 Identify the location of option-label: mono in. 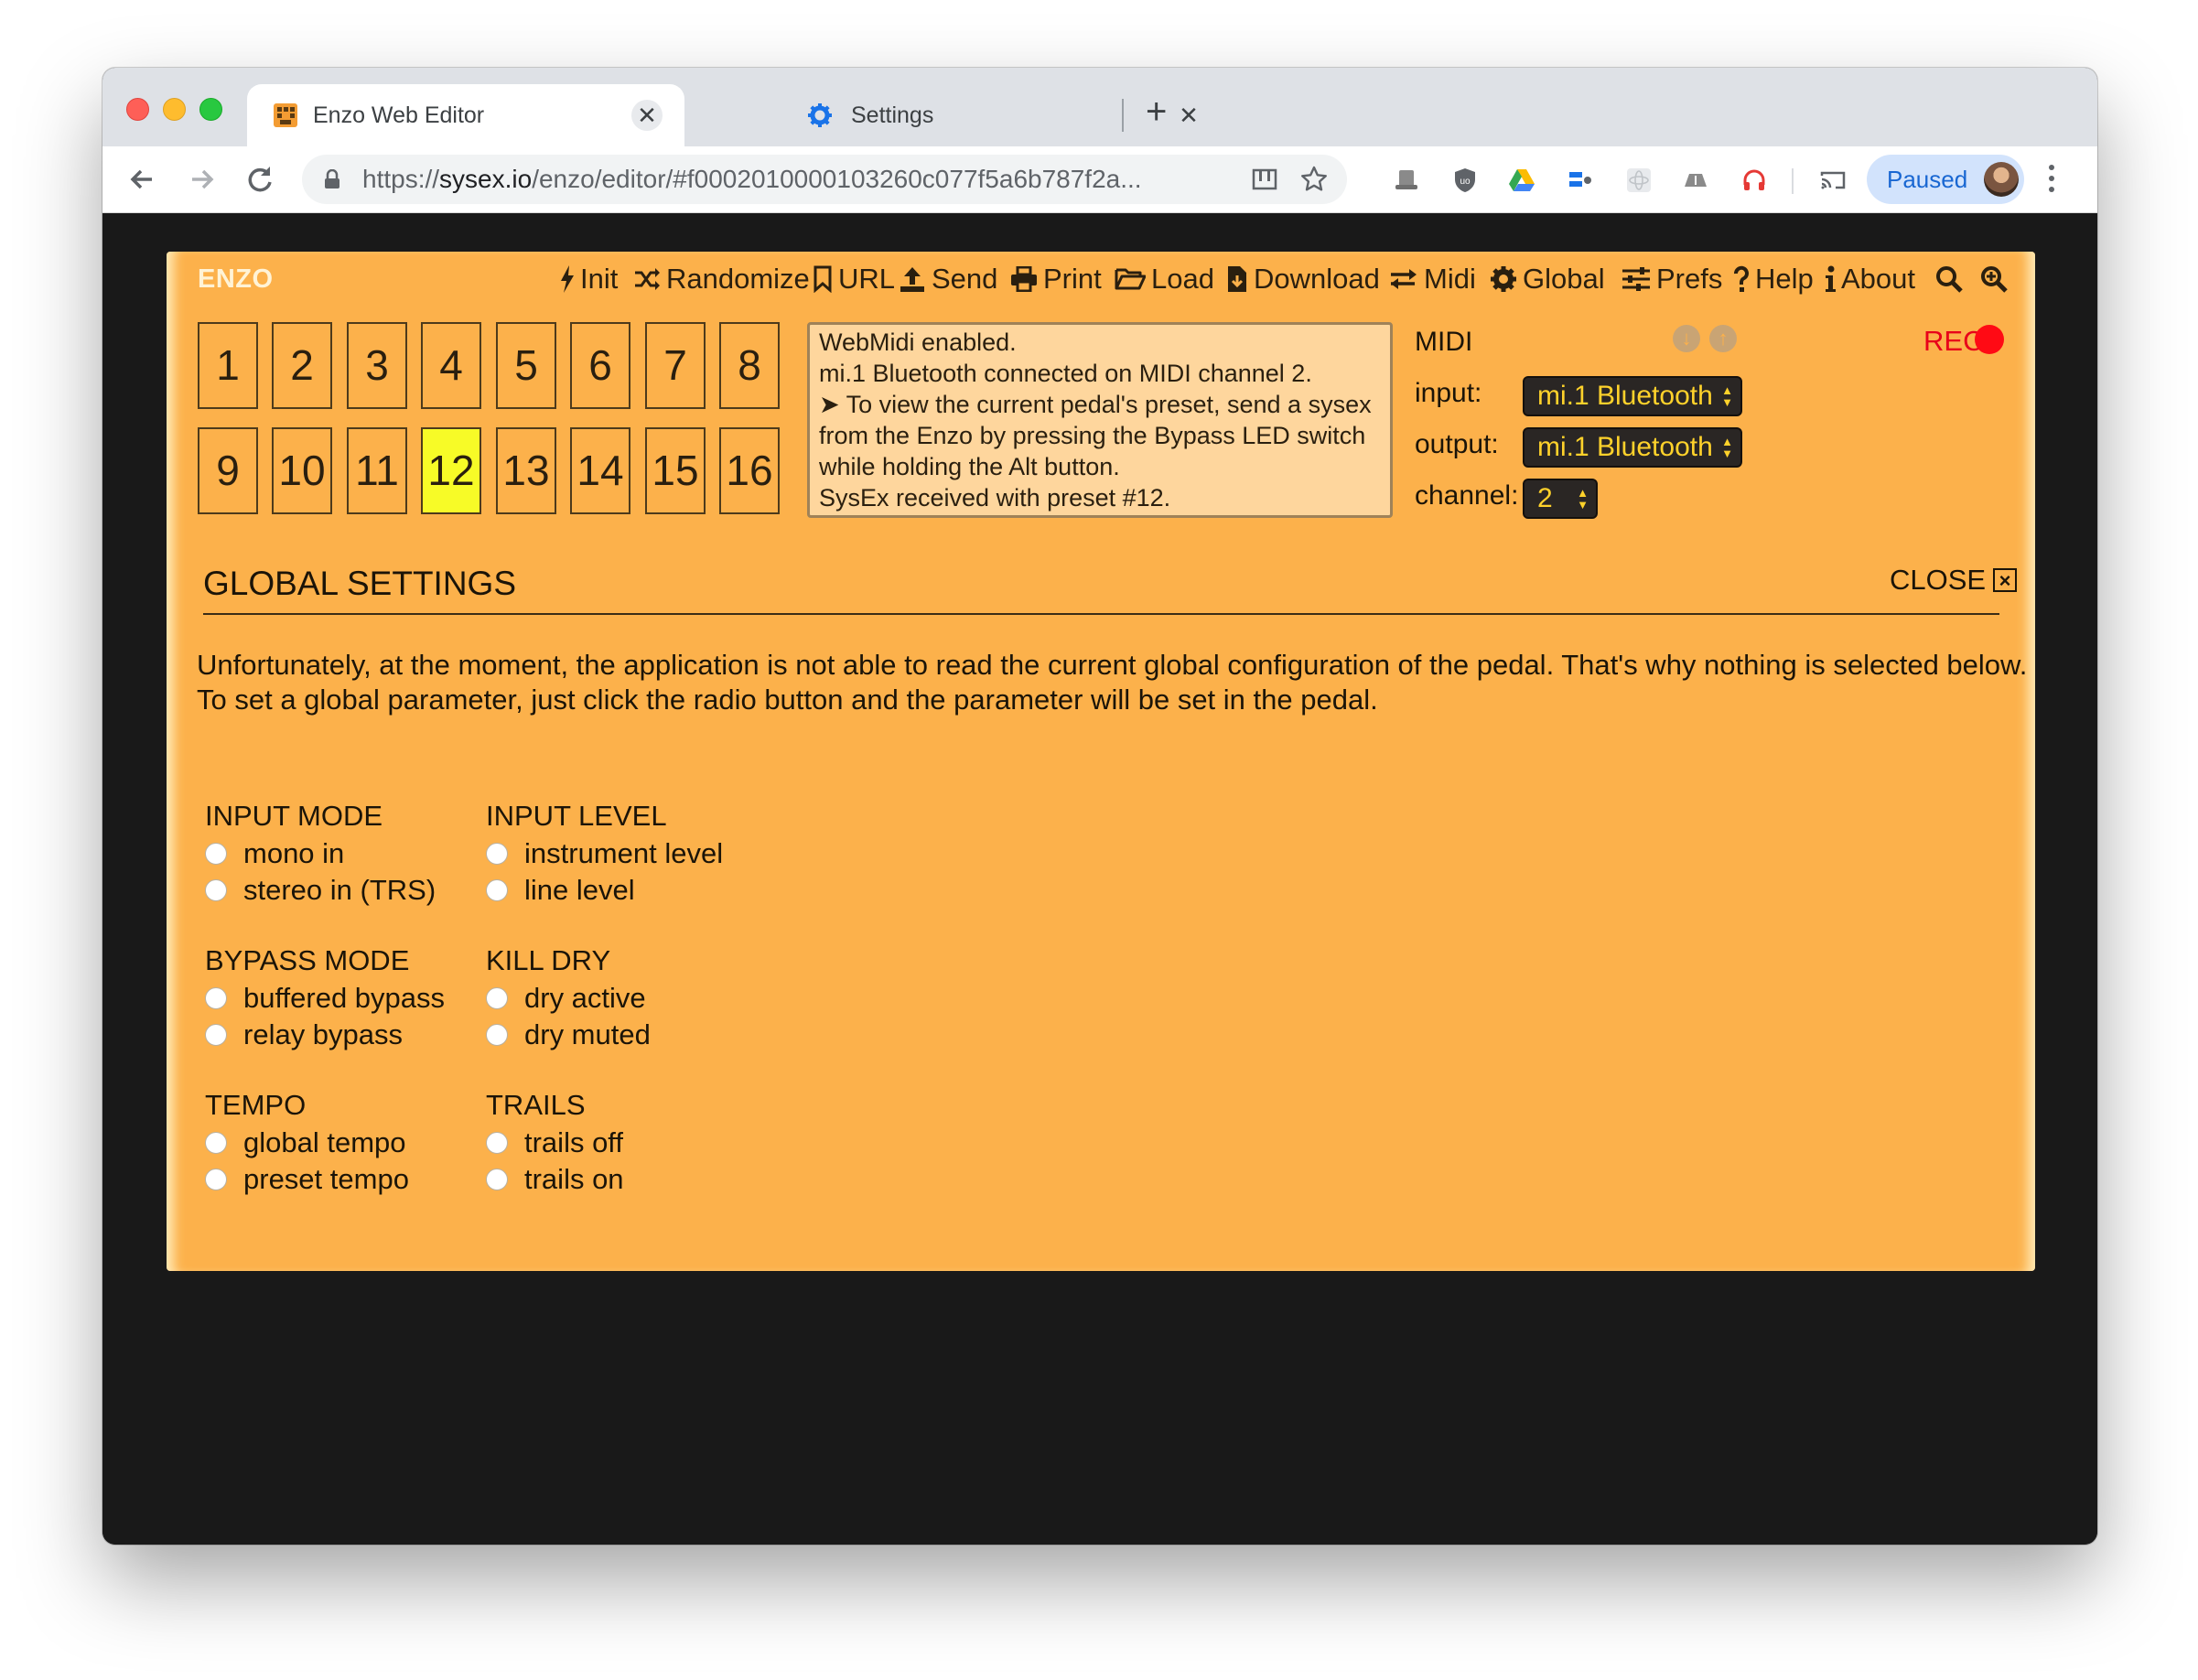
(294, 853).